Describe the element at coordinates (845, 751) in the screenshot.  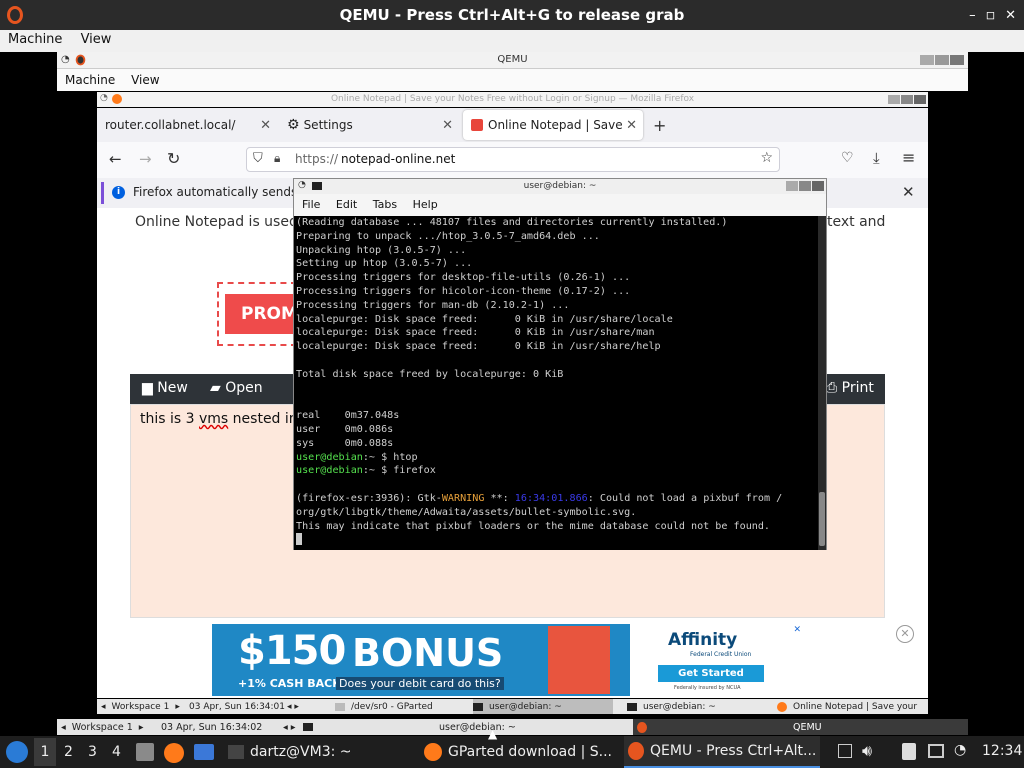
I see `clipboard-icon` at that location.